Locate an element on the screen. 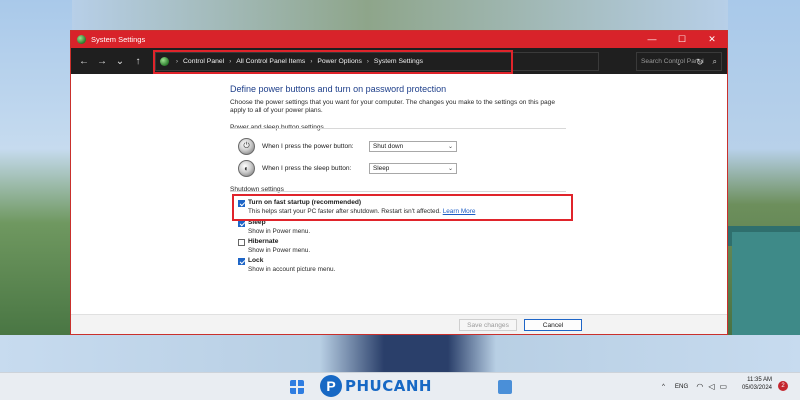  maximize-button: ☐ is located at coordinates (682, 39).